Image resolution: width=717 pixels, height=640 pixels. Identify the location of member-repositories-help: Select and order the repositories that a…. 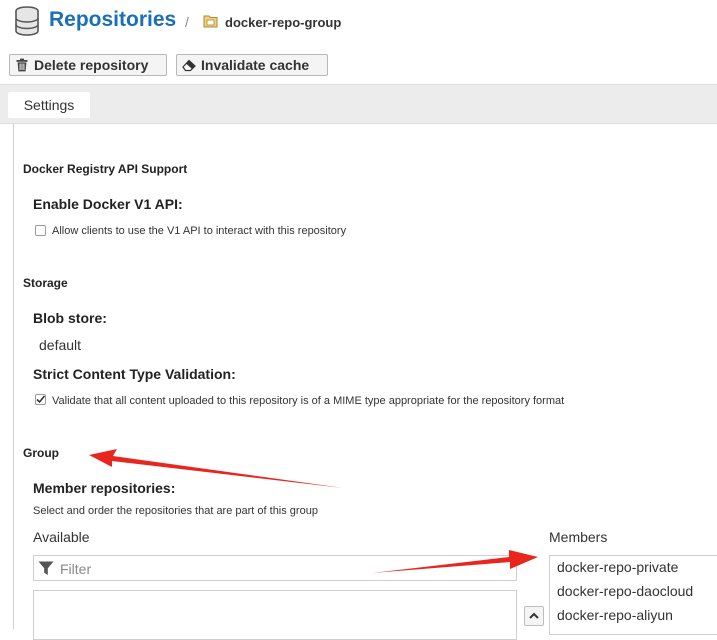
(175, 511).